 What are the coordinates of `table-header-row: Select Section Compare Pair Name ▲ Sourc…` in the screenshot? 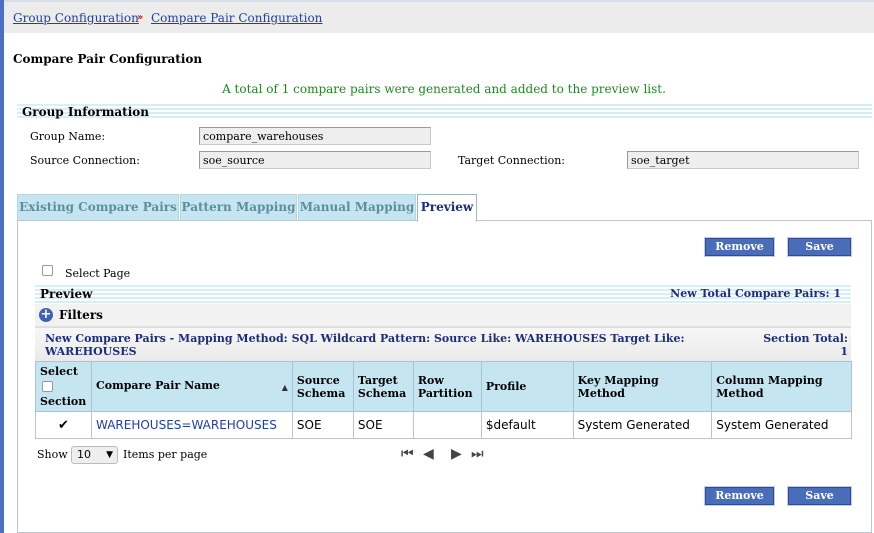 It's located at (443, 386).